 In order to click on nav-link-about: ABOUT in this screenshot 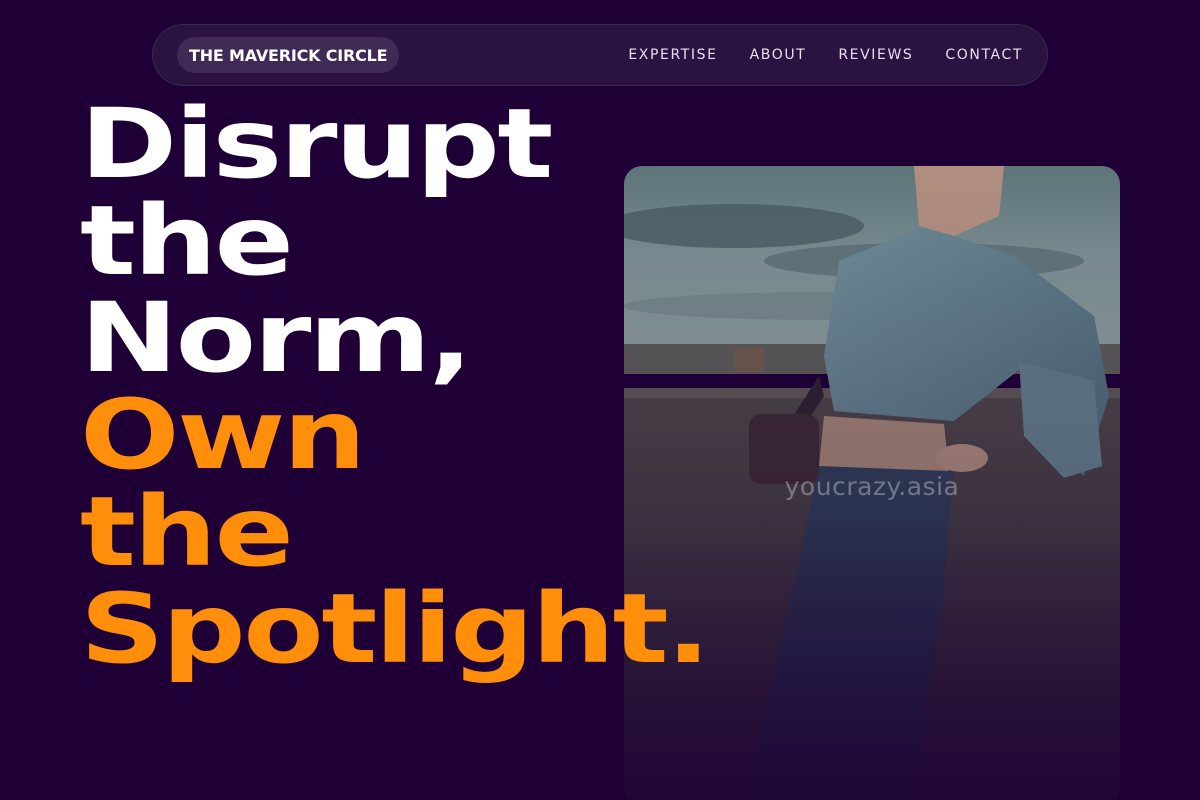, I will do `click(778, 55)`.